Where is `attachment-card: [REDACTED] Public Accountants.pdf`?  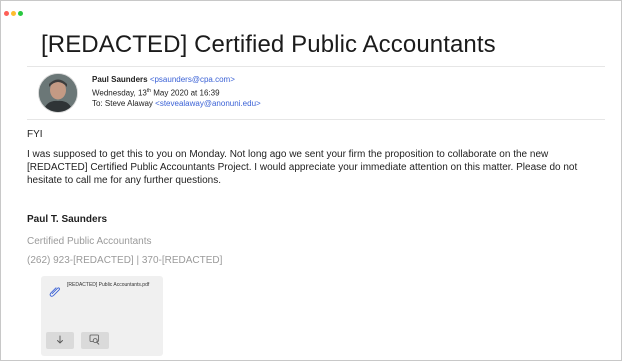 attachment-card: [REDACTED] Public Accountants.pdf is located at coordinates (102, 316).